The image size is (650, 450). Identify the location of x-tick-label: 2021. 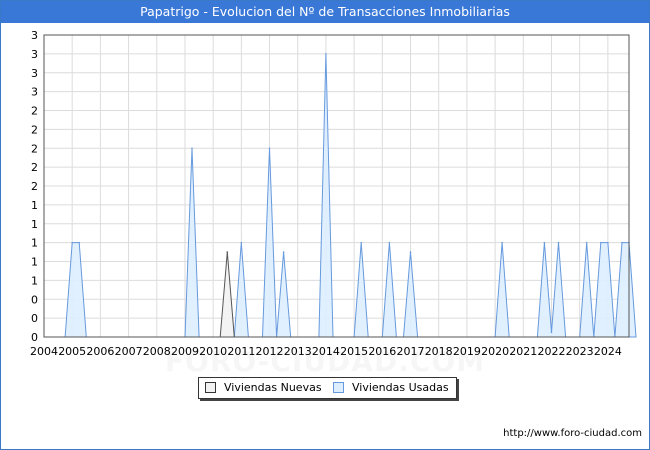
(523, 351).